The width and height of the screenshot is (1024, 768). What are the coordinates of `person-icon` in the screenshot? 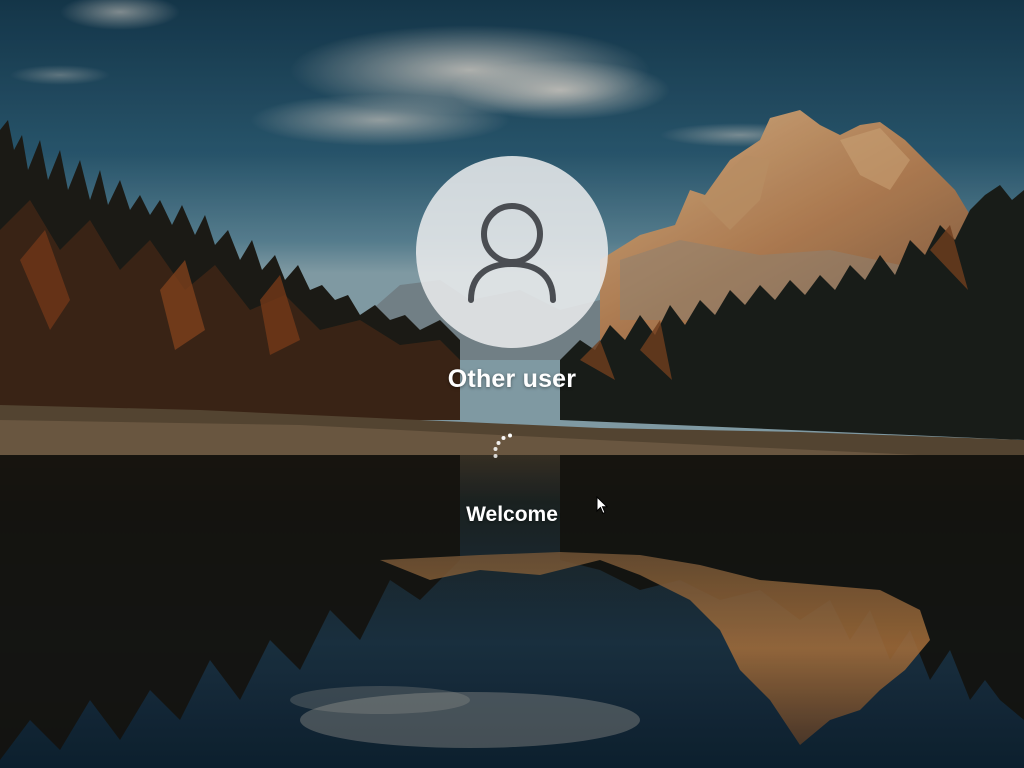 It's located at (512, 253).